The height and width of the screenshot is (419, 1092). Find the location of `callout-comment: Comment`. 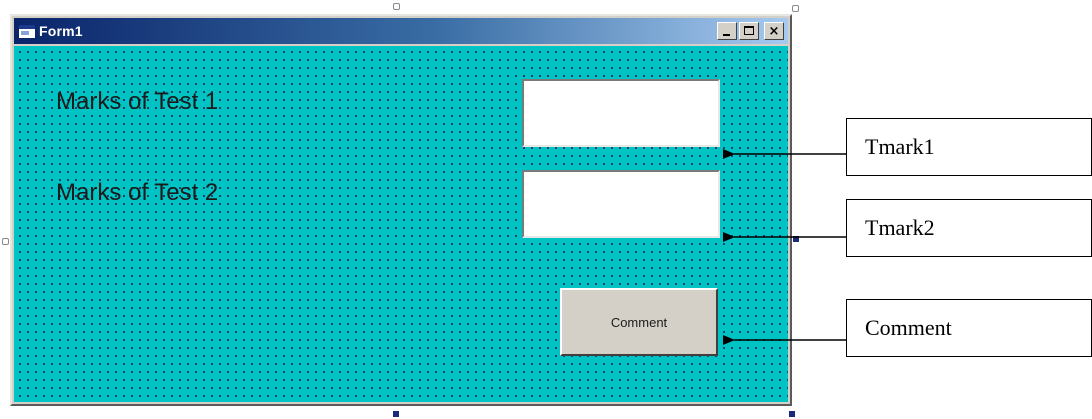

callout-comment: Comment is located at coordinates (969, 328).